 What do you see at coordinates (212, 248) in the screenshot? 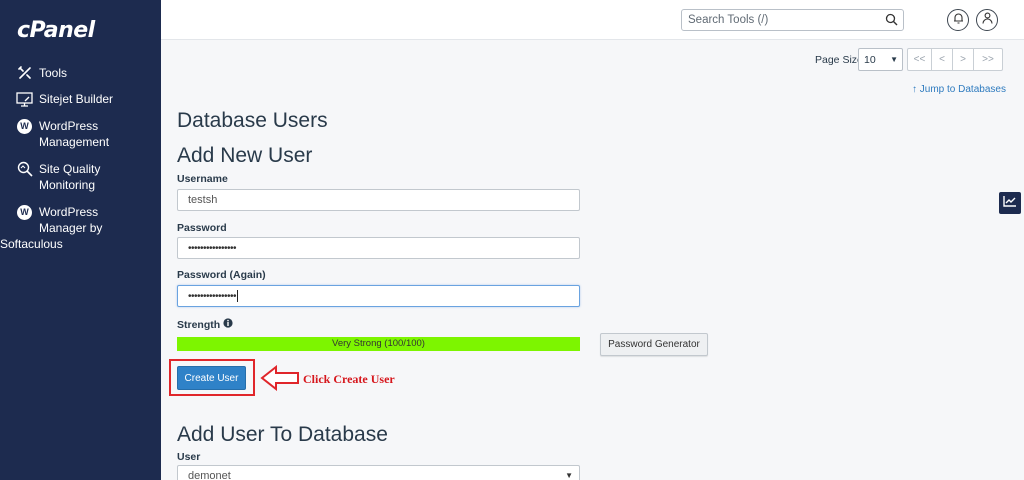
I see `password-value: ••••••••••••••••` at bounding box center [212, 248].